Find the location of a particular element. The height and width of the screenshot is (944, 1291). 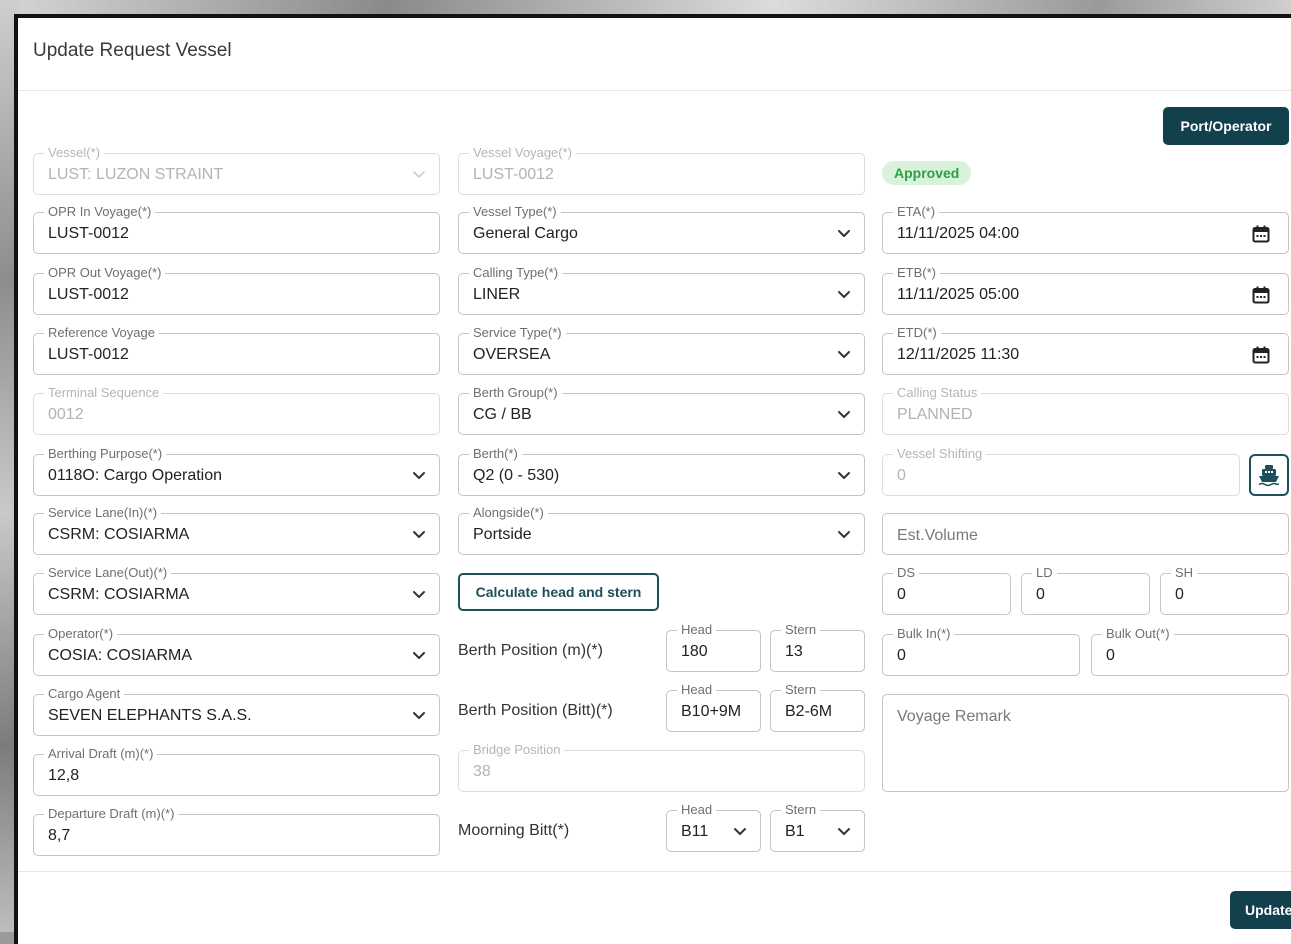

alongside-select: Alongside(*) Portside is located at coordinates (661, 530).